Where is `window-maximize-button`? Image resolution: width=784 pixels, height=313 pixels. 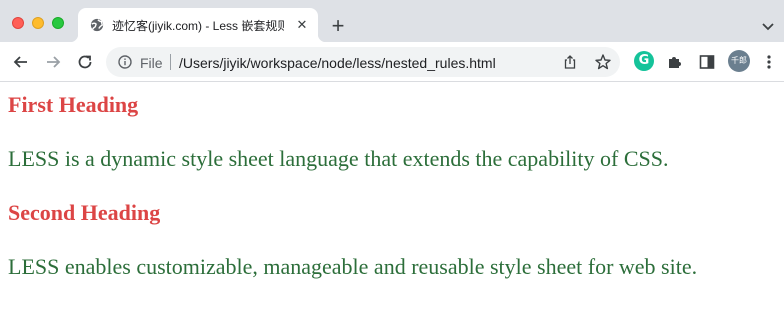 window-maximize-button is located at coordinates (58, 23).